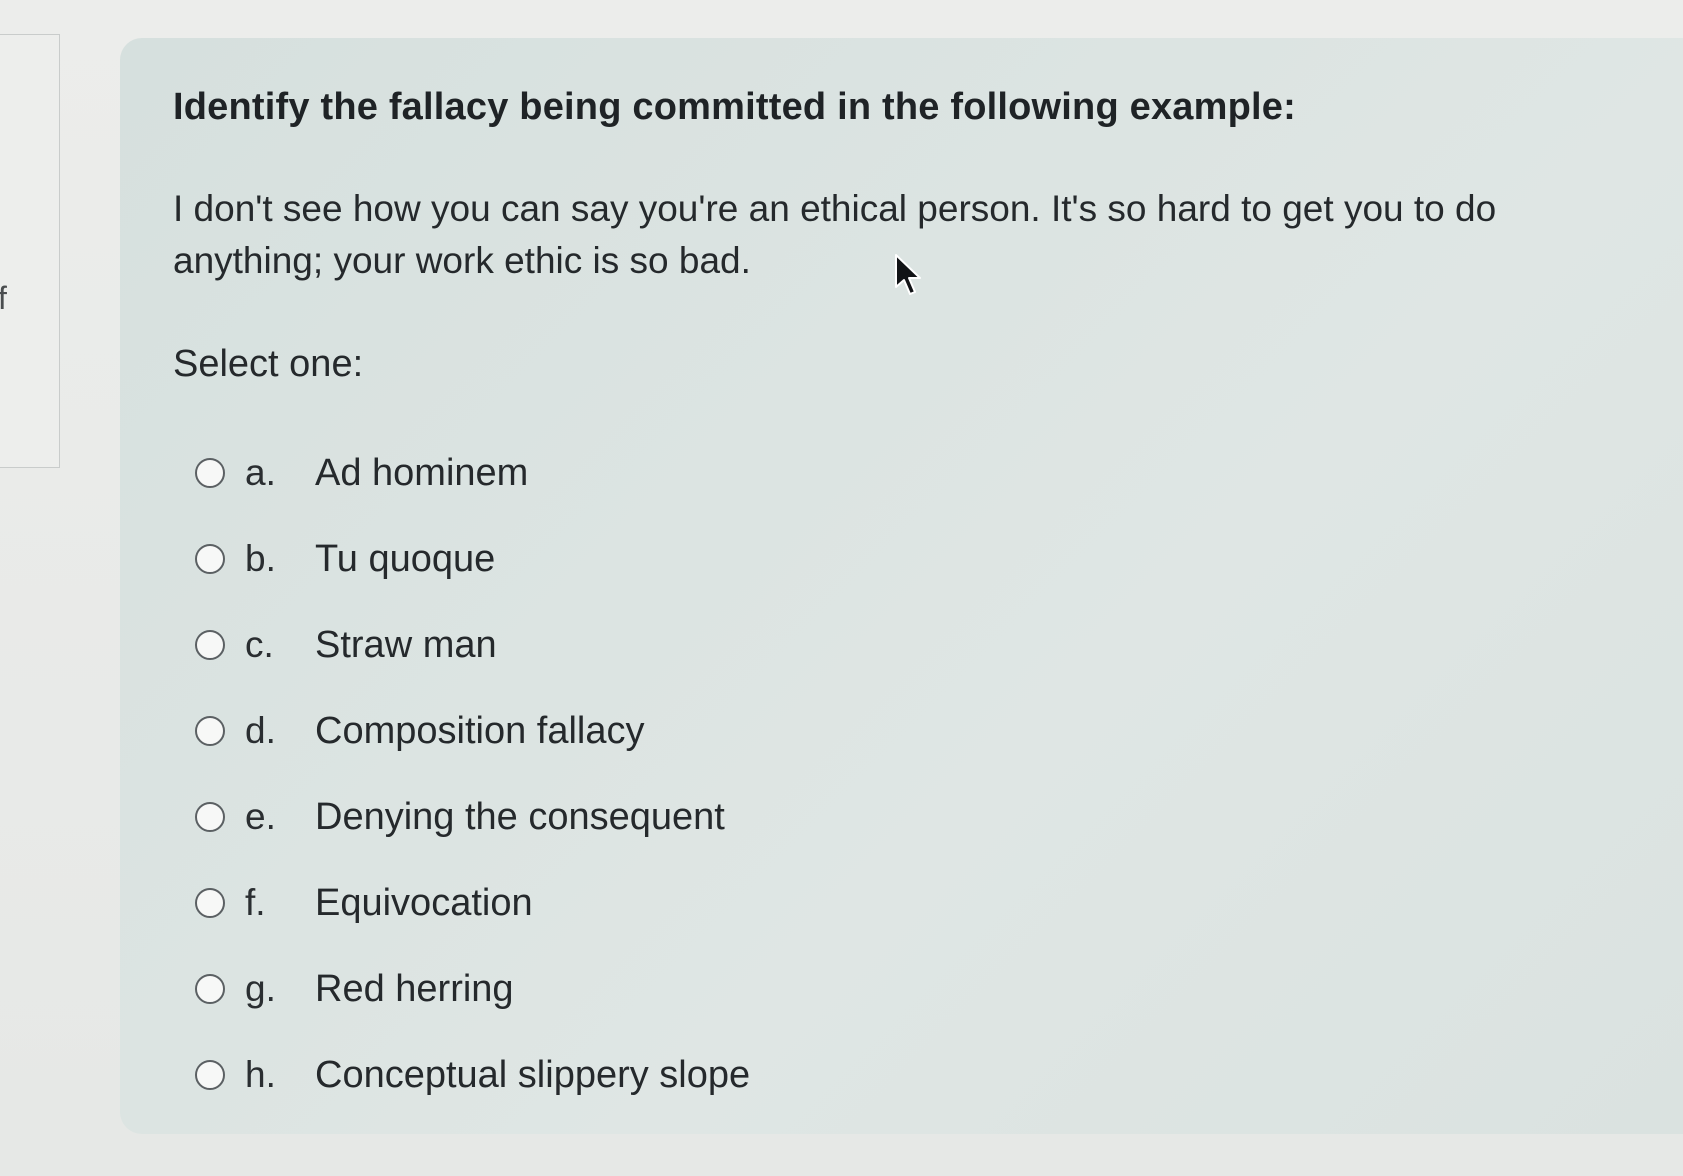 The width and height of the screenshot is (1683, 1176). What do you see at coordinates (908, 274) in the screenshot?
I see `mouse-pointer-icon` at bounding box center [908, 274].